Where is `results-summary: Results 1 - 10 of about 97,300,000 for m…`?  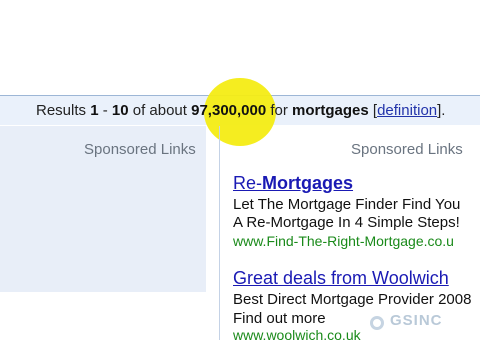 results-summary: Results 1 - 10 of about 97,300,000 for m… is located at coordinates (240, 110).